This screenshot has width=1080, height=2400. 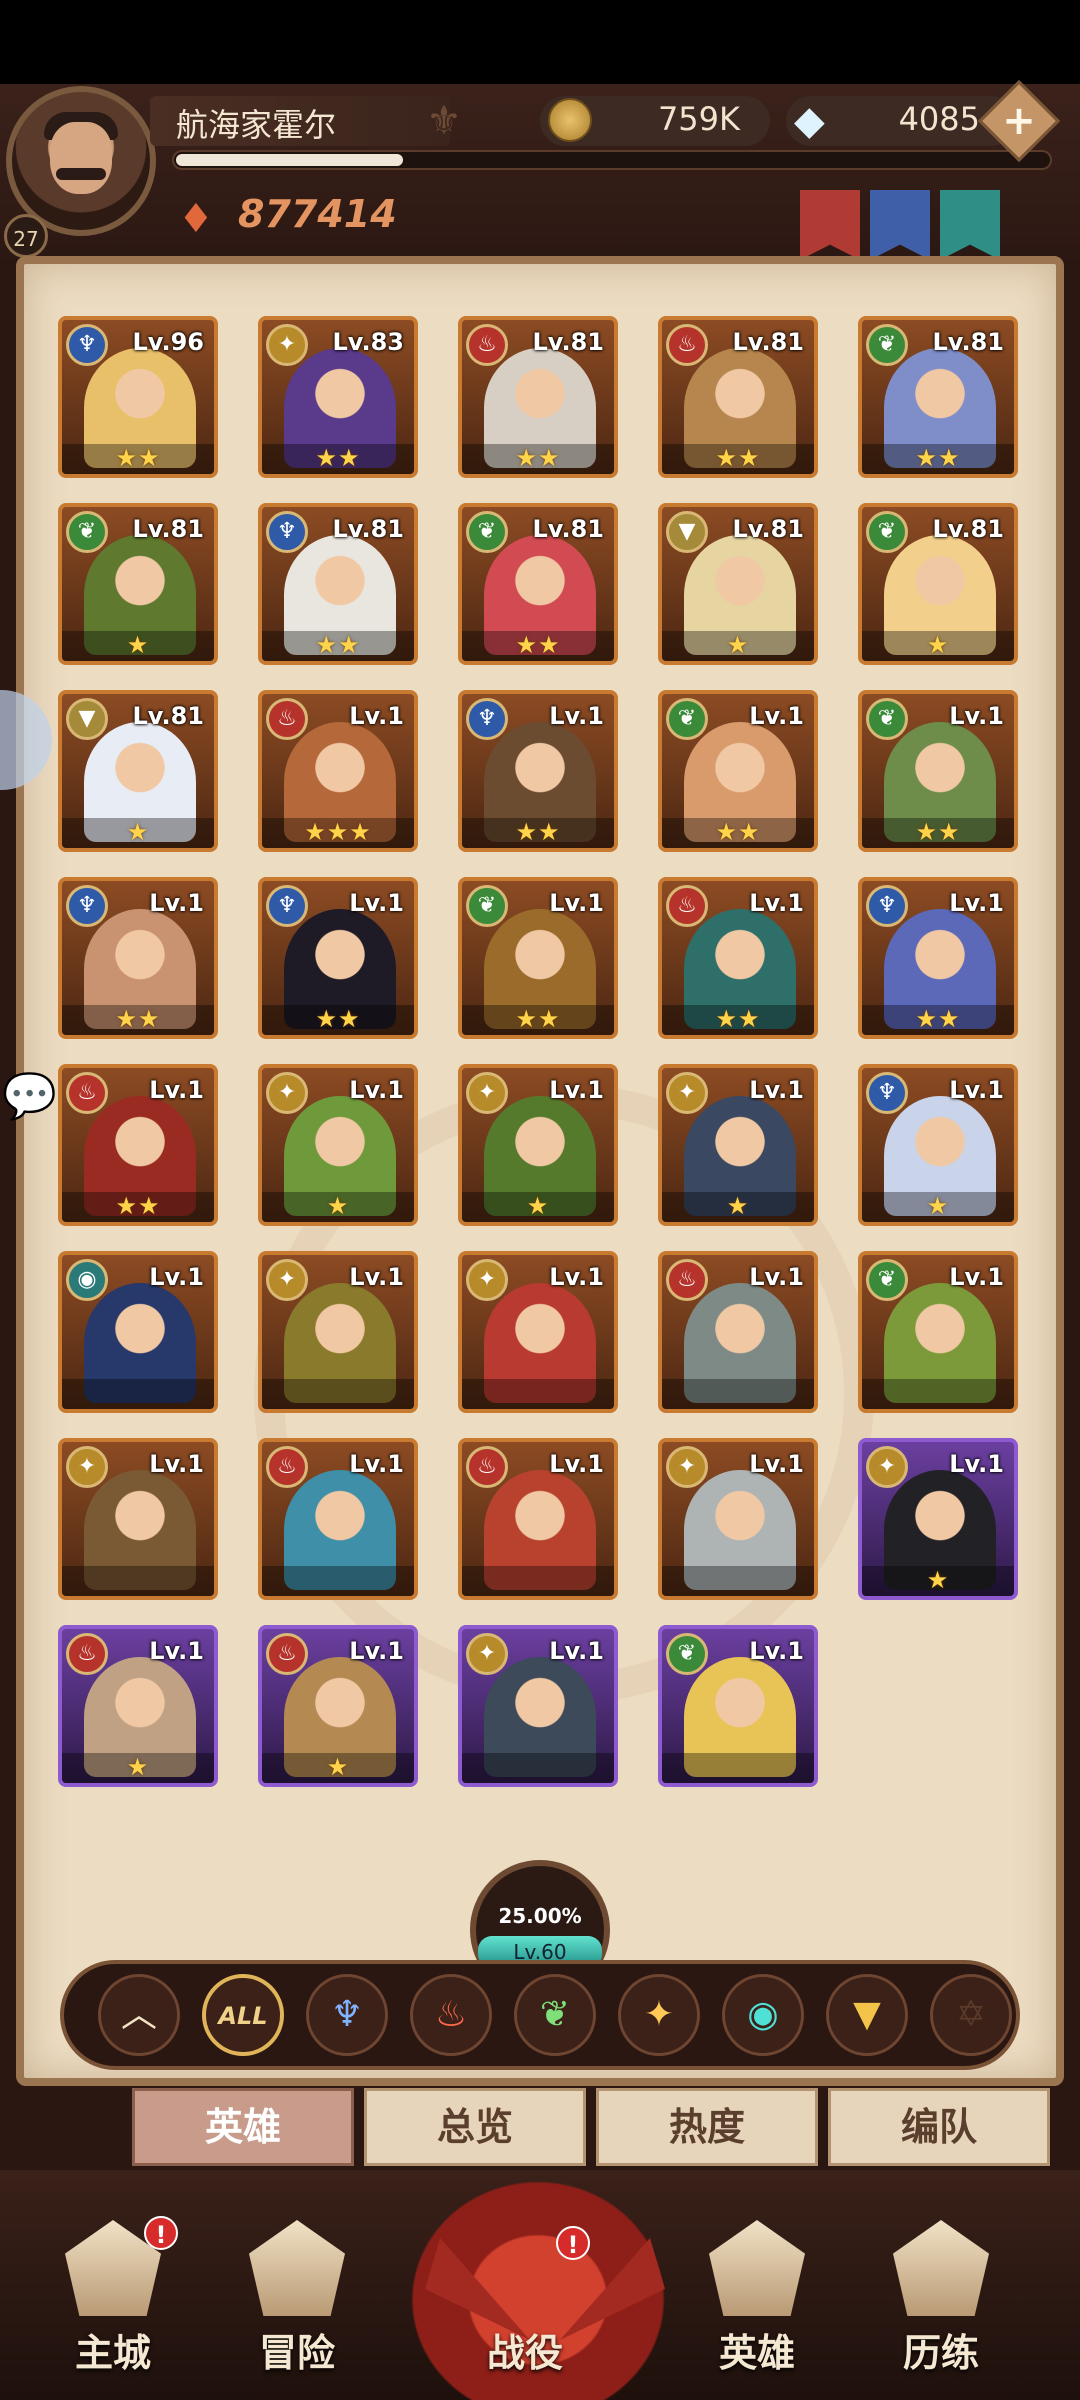 I want to click on chevron-up-icon: ︿, so click(x=139, y=2015).